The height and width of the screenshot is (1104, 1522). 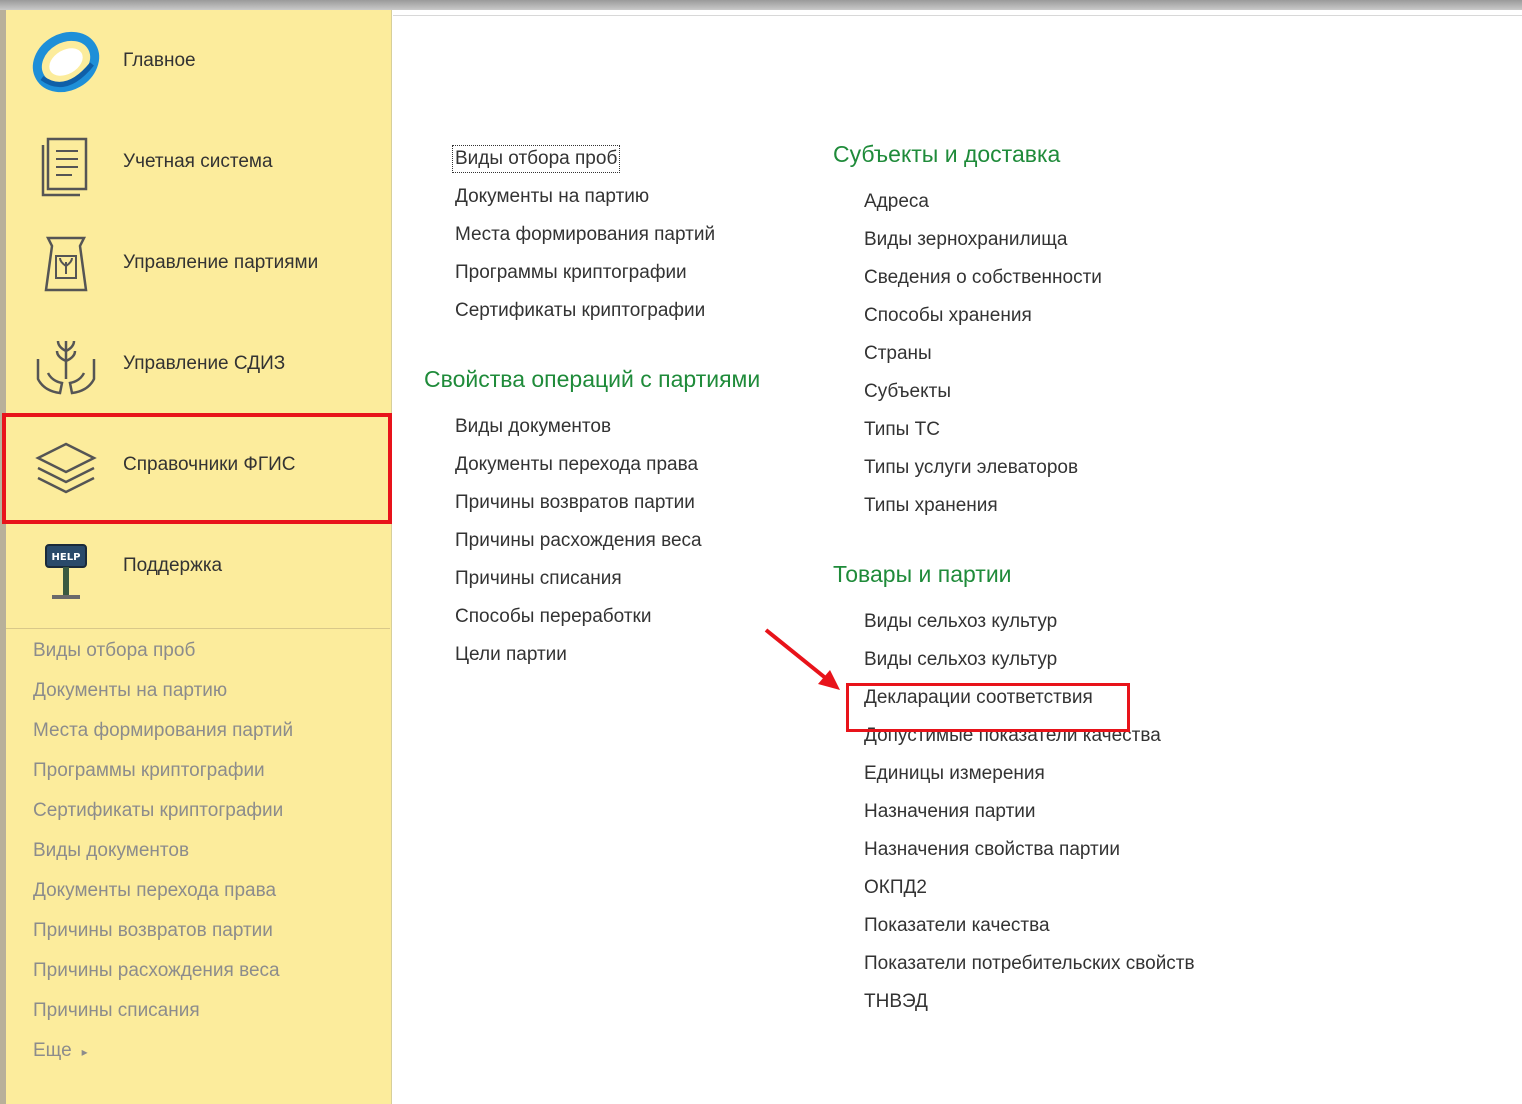 I want to click on window-top-bar, so click(x=761, y=5).